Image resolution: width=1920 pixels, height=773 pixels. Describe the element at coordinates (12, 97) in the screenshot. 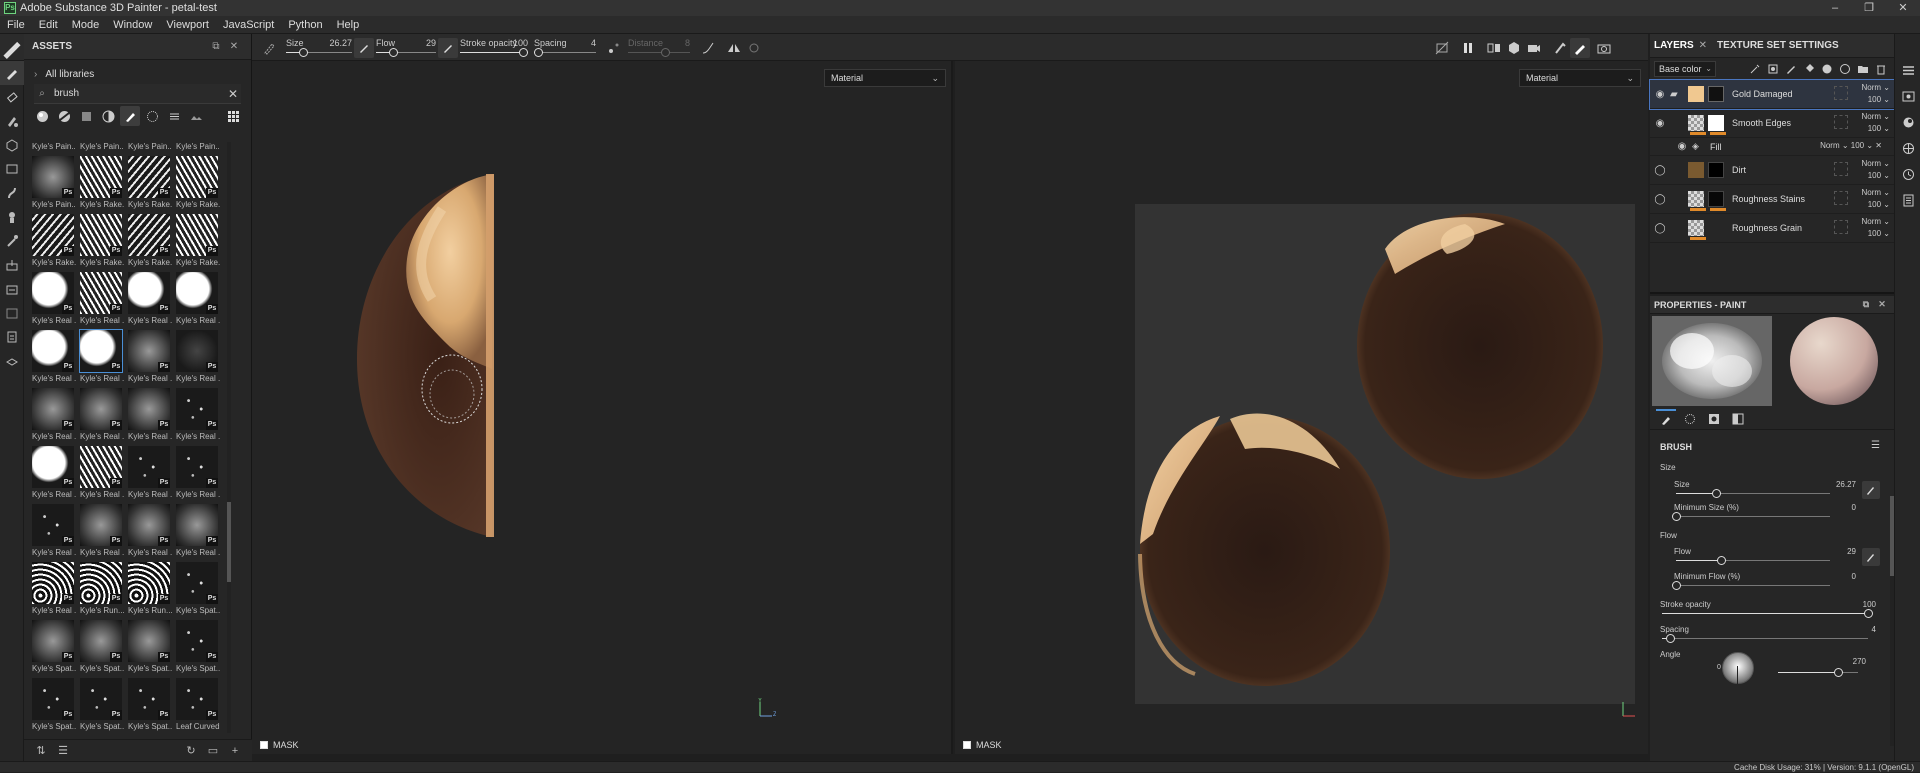

I see `eraser-tool-button` at that location.